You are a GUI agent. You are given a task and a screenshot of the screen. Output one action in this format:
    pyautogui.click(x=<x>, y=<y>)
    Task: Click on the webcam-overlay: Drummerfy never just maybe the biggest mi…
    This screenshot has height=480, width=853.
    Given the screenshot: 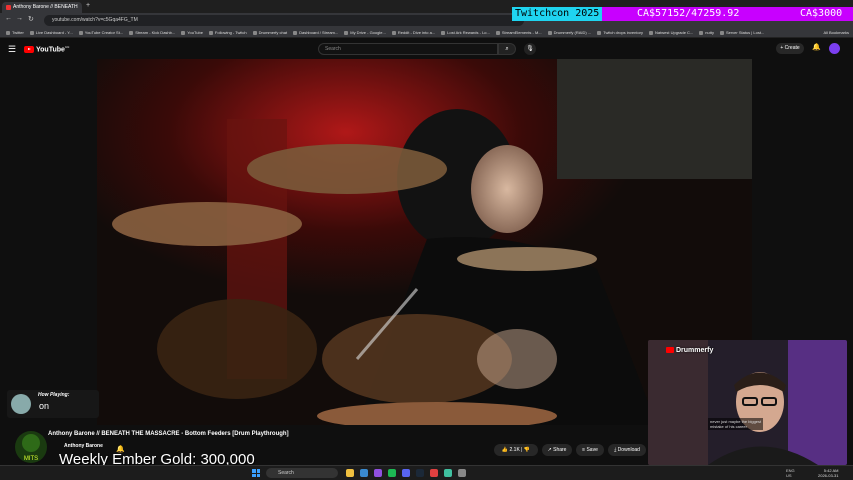 What is the action you would take?
    pyautogui.click(x=747, y=402)
    